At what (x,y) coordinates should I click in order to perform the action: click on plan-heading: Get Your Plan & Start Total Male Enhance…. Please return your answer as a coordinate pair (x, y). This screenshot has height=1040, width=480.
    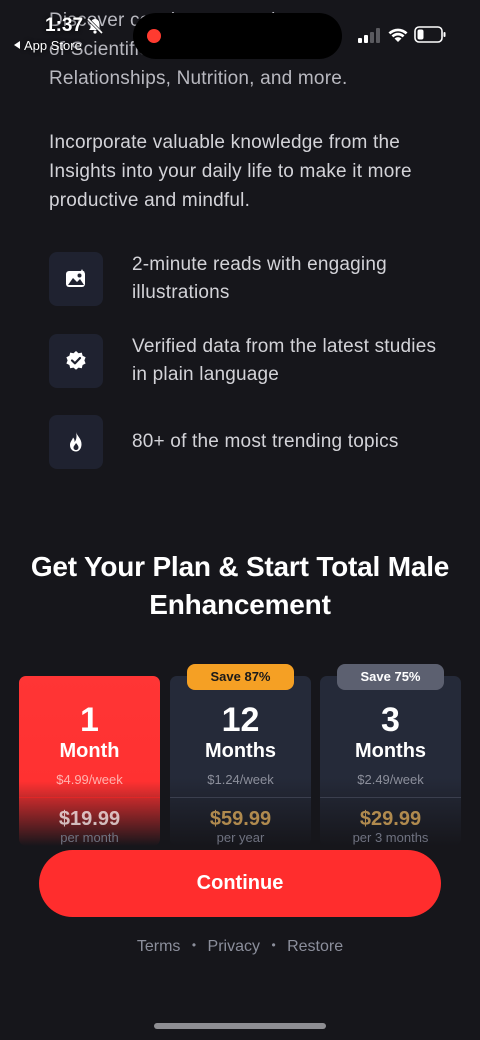
    Looking at the image, I should click on (240, 585).